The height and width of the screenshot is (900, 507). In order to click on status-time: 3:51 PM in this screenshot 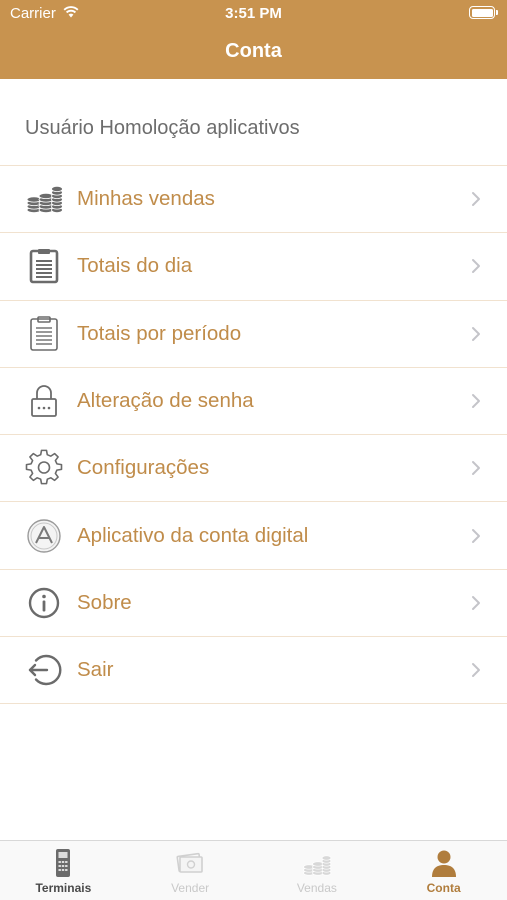, I will do `click(253, 13)`.